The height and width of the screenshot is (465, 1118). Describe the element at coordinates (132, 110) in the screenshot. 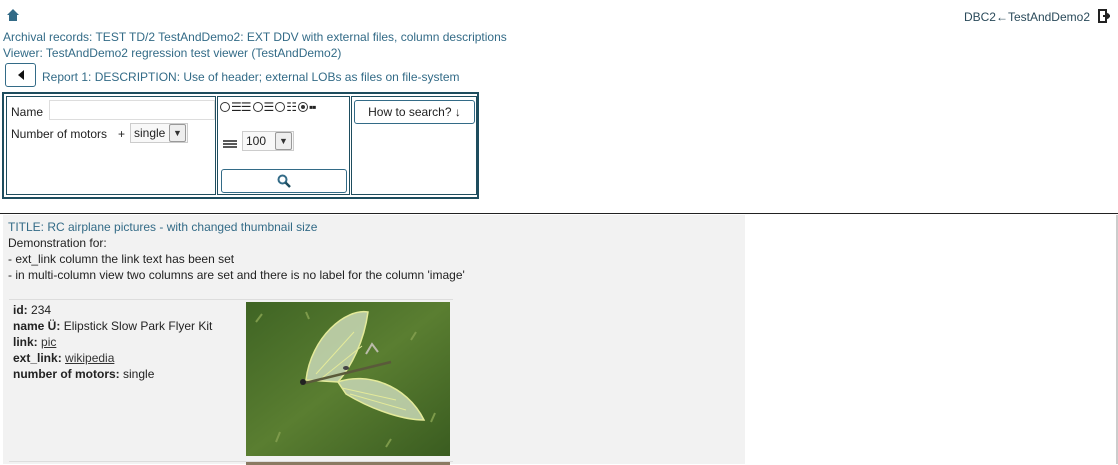

I see `name-input` at that location.